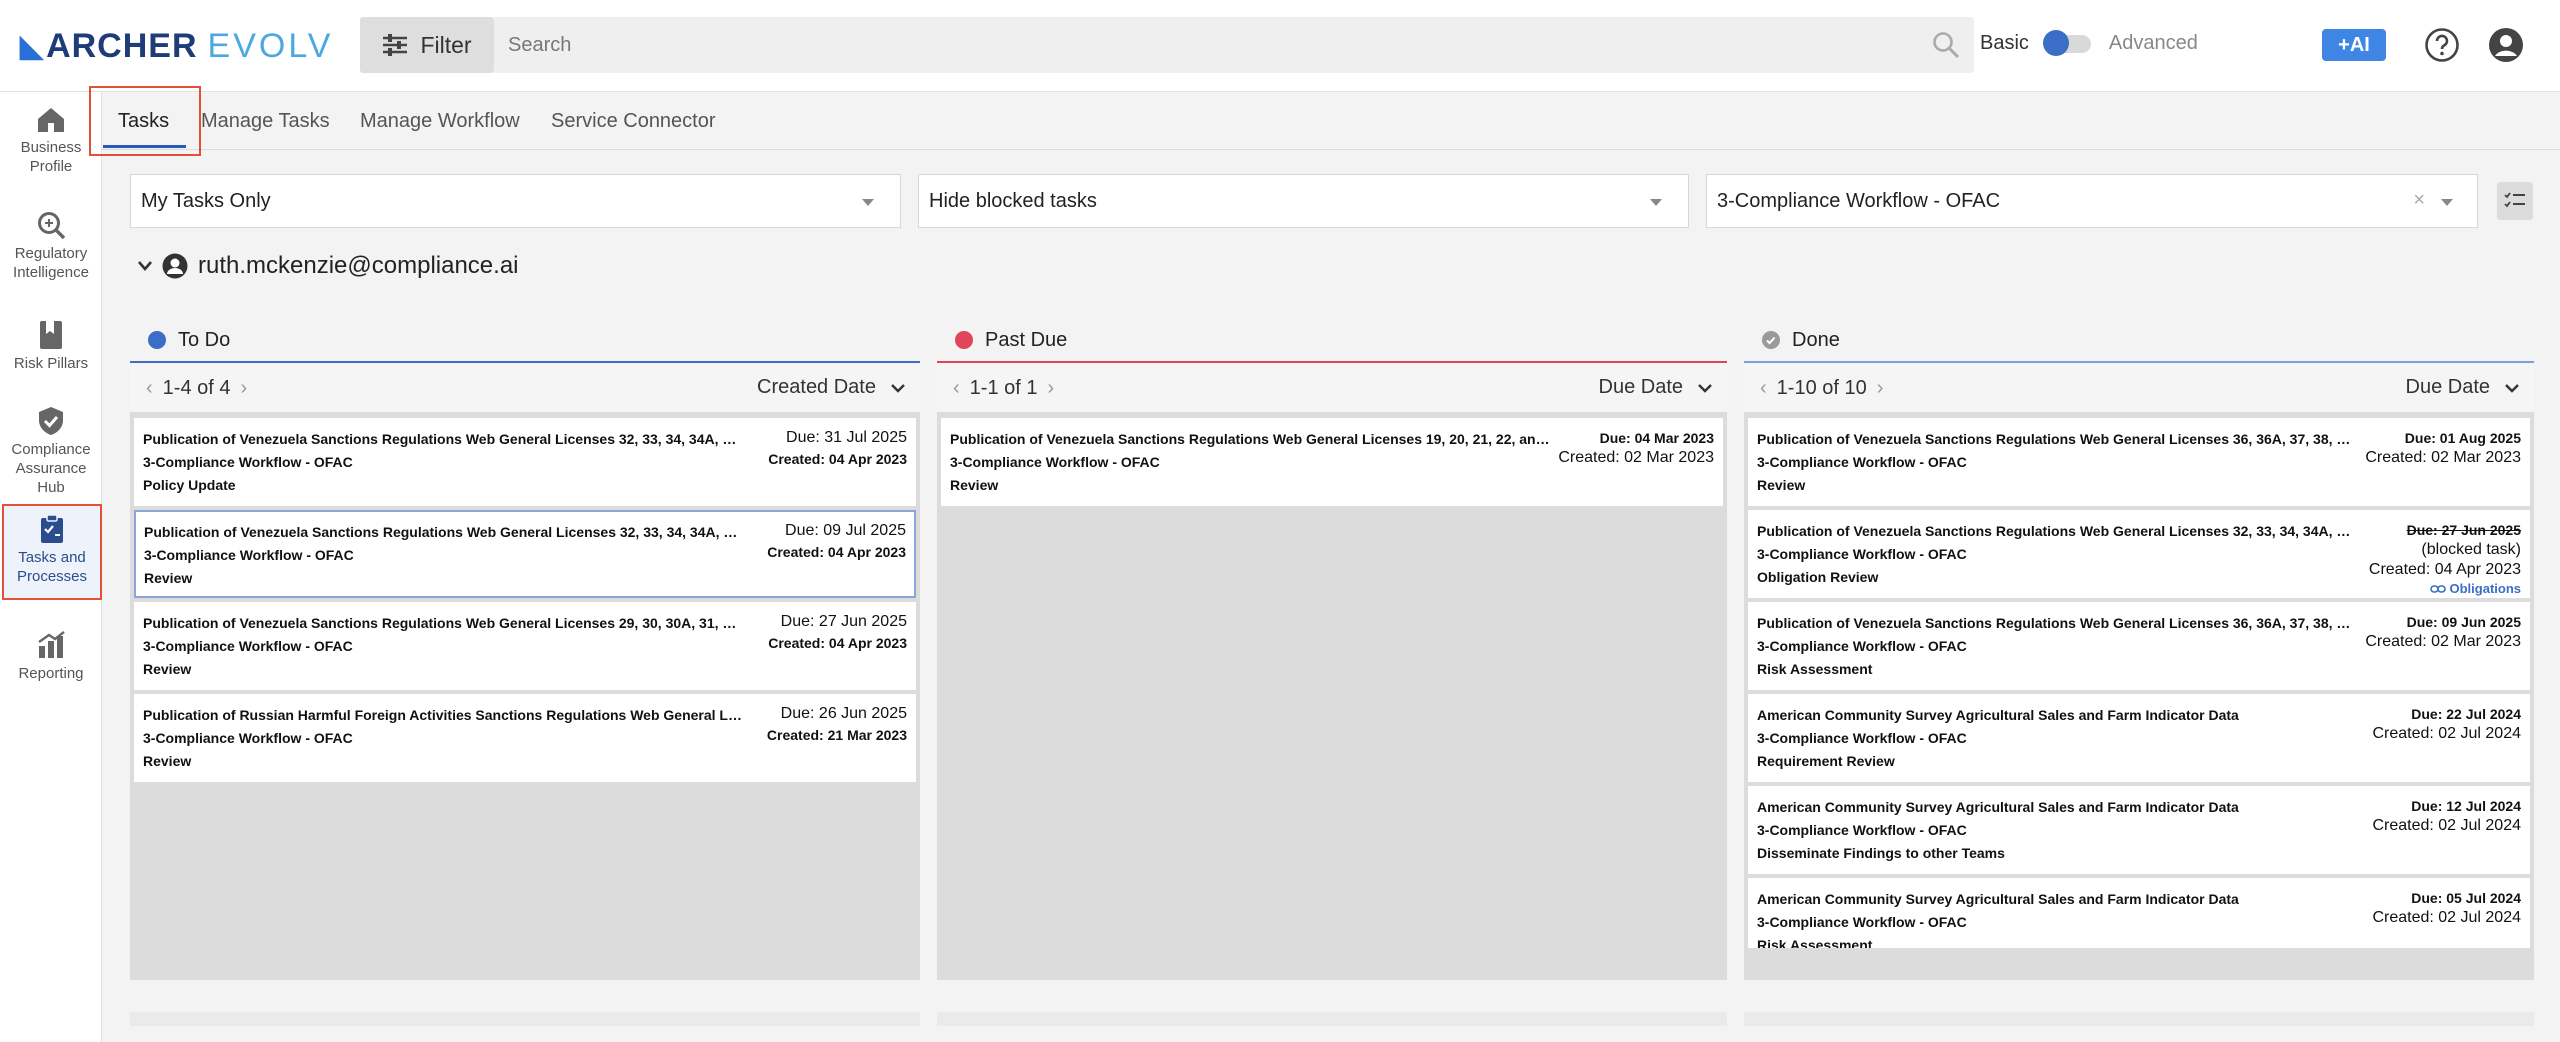 The height and width of the screenshot is (1042, 2560). I want to click on task-created-date: Created: 02 Mar 2023, so click(2443, 641).